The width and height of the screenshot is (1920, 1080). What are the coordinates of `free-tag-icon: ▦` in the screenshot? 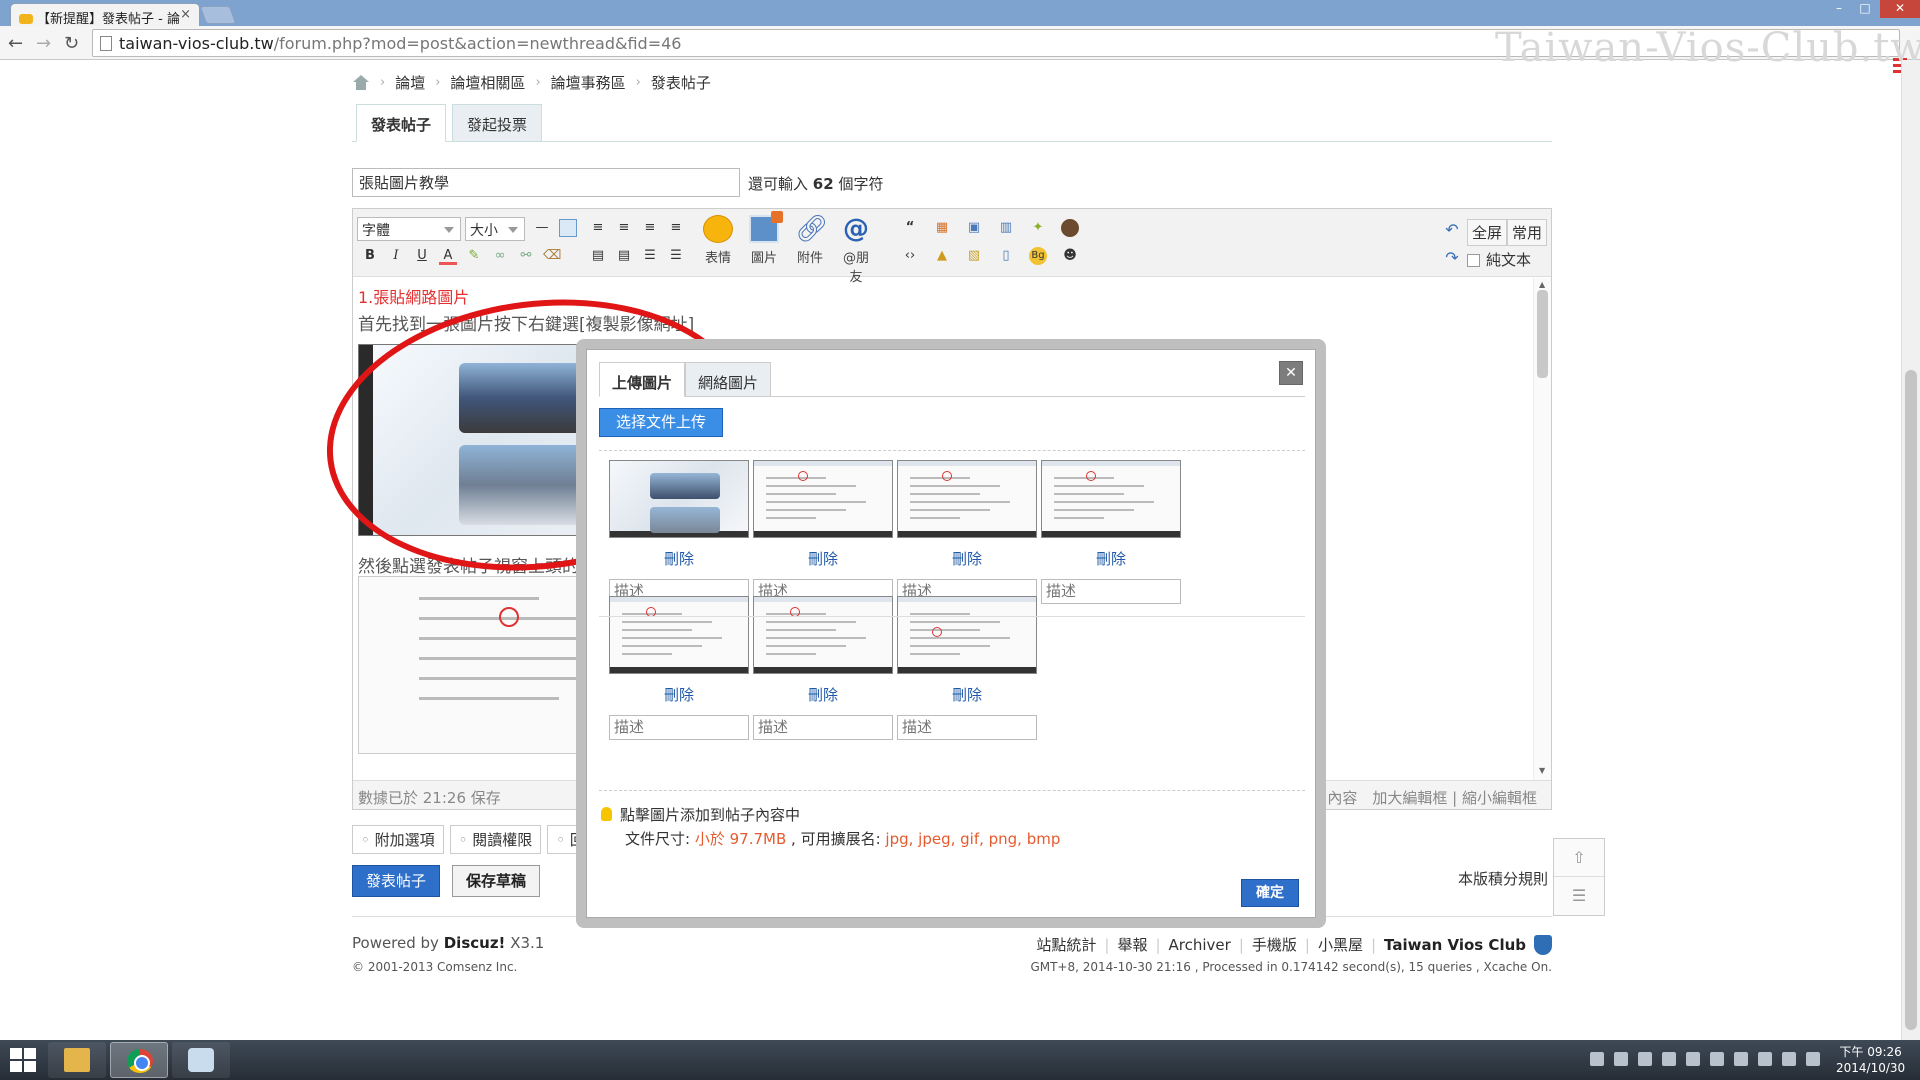 It's located at (942, 228).